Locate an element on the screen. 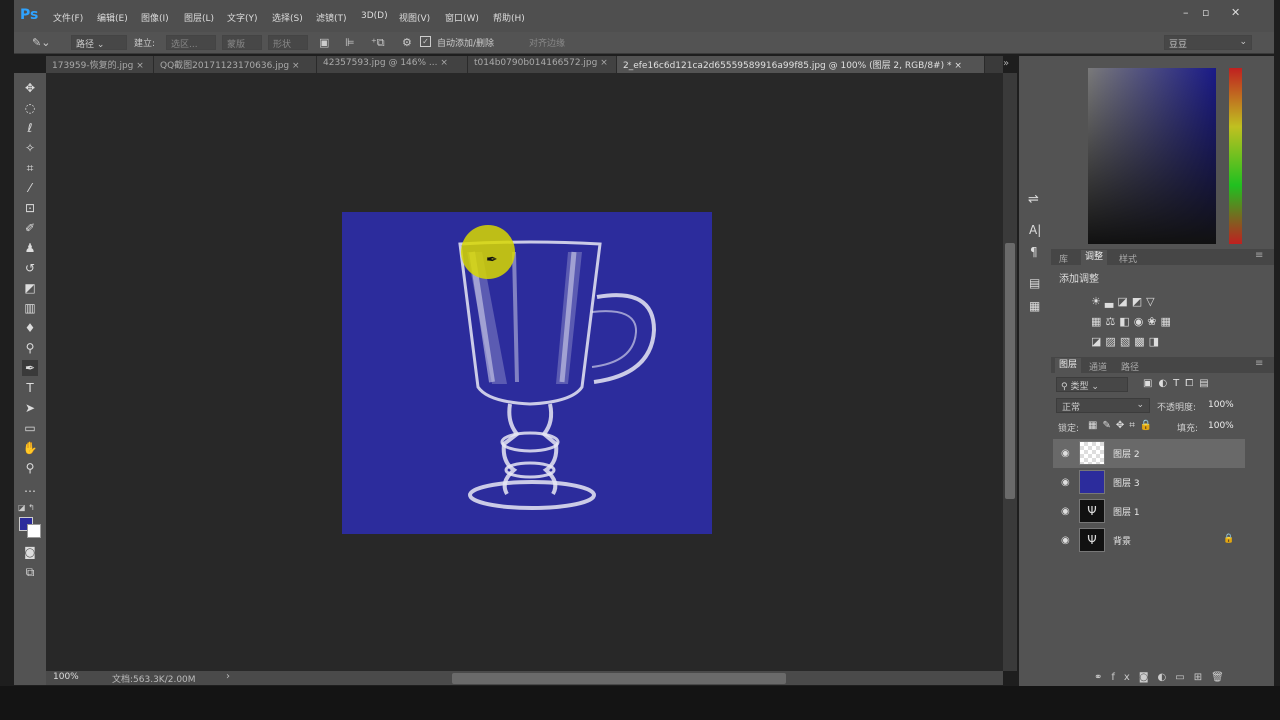 The height and width of the screenshot is (720, 1280). exposure-icon: ◩ is located at coordinates (1139, 301).